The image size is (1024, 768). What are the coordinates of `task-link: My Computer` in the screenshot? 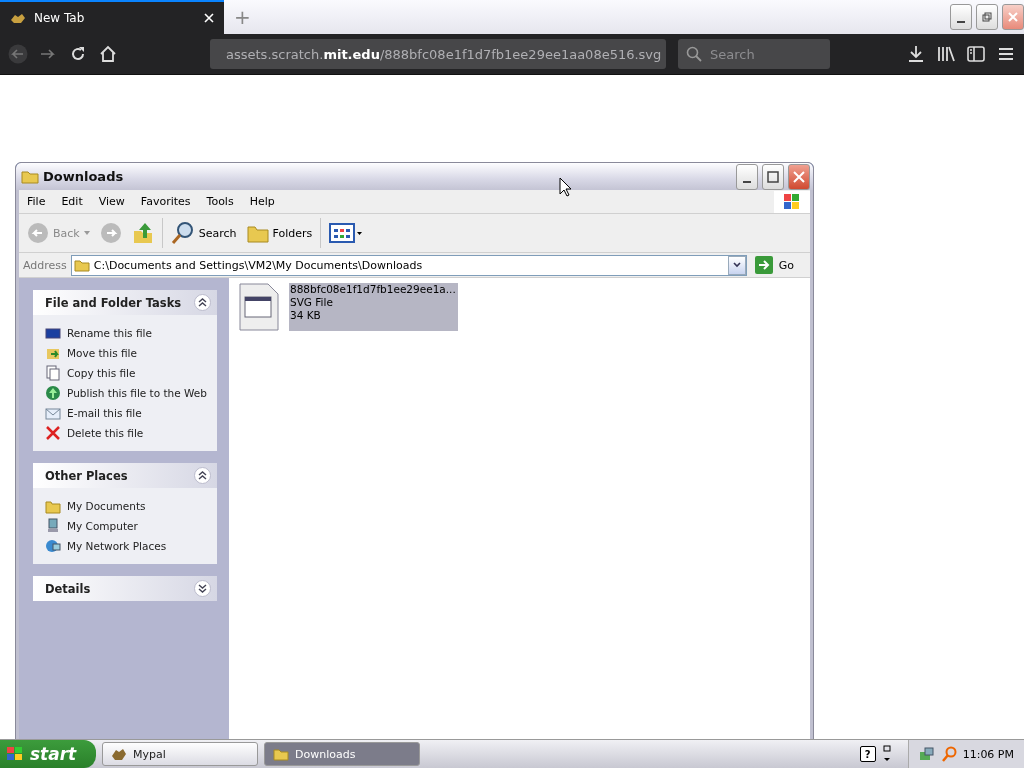 It's located at (127, 526).